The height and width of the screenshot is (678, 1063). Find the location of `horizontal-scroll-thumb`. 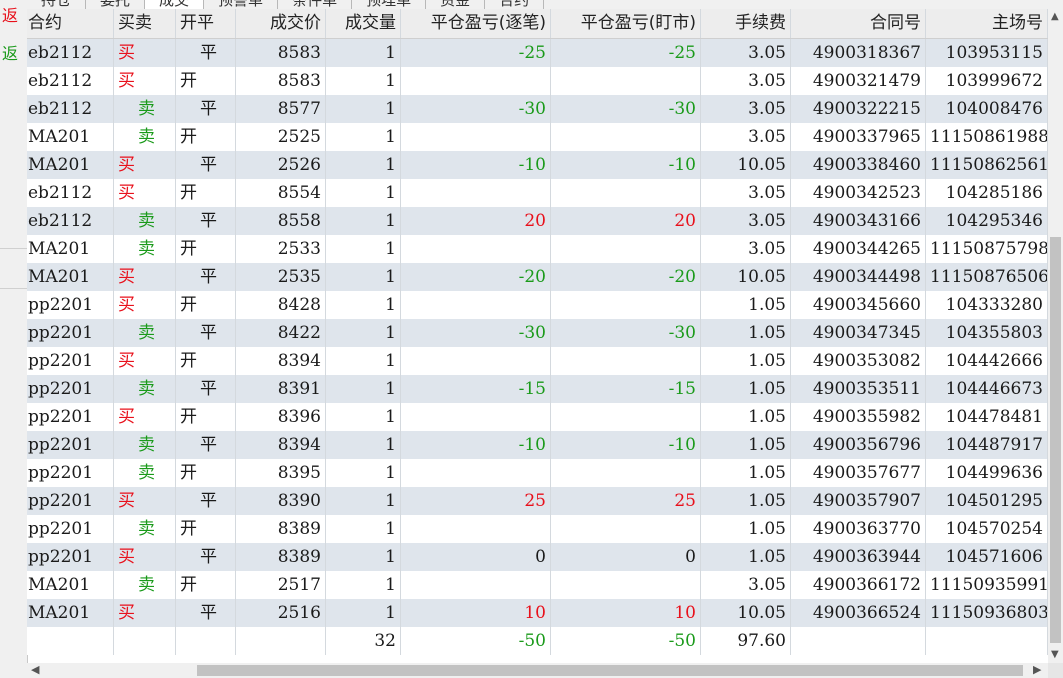

horizontal-scroll-thumb is located at coordinates (610, 670).